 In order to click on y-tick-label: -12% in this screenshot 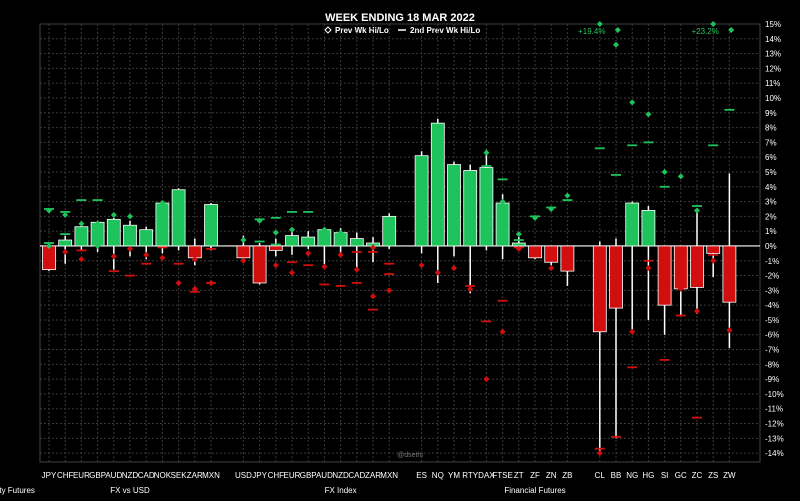, I will do `click(774, 424)`.